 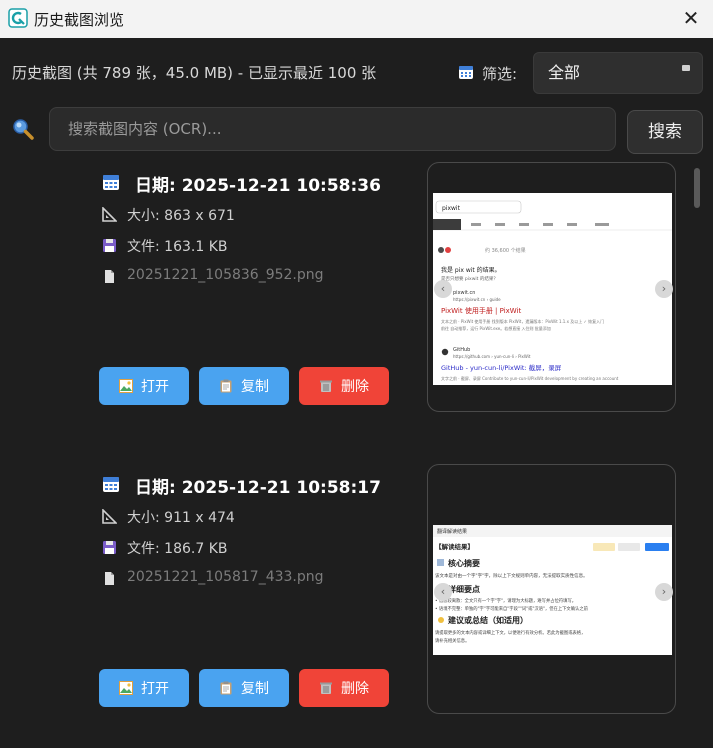 I want to click on preview-site2: GitHub, so click(x=461, y=350).